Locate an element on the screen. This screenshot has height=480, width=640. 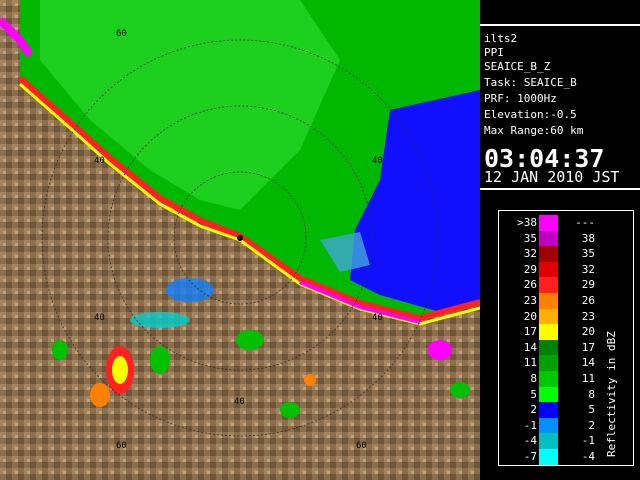
legend-low-value: 5 is located at coordinates (533, 394).